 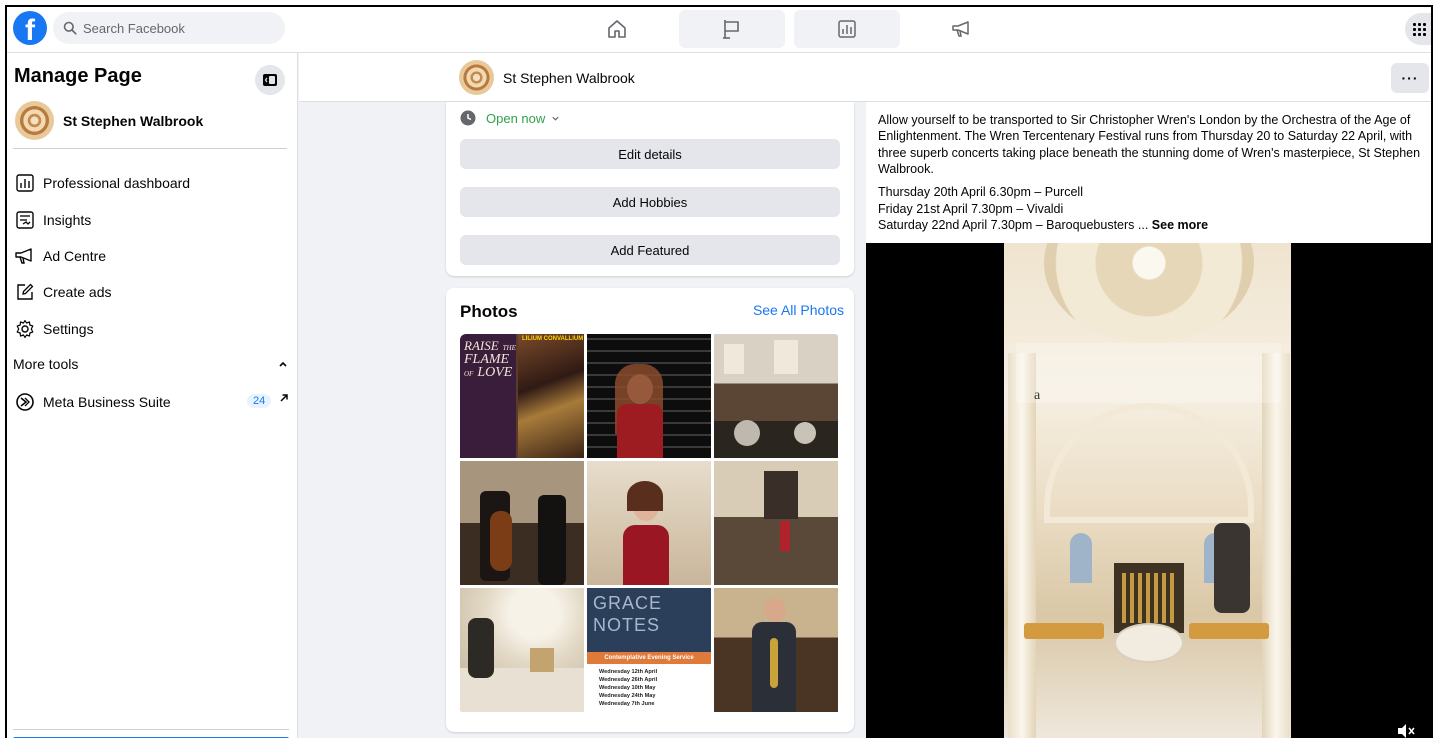 I want to click on chevron-down-icon, so click(x=555, y=118).